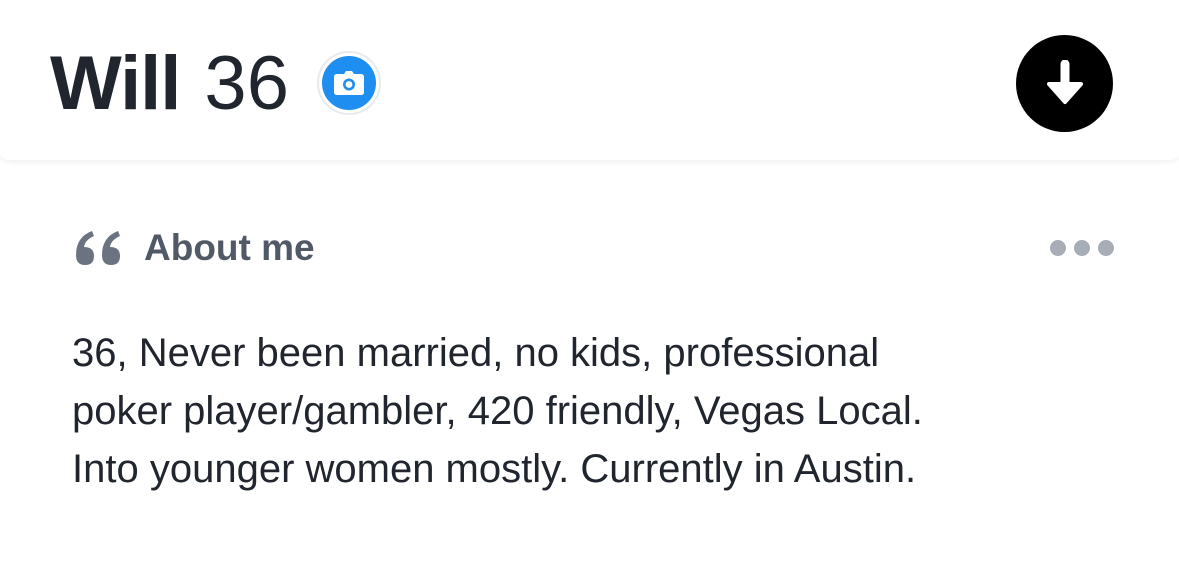 The width and height of the screenshot is (1179, 584). I want to click on profile-age: 36, so click(246, 83).